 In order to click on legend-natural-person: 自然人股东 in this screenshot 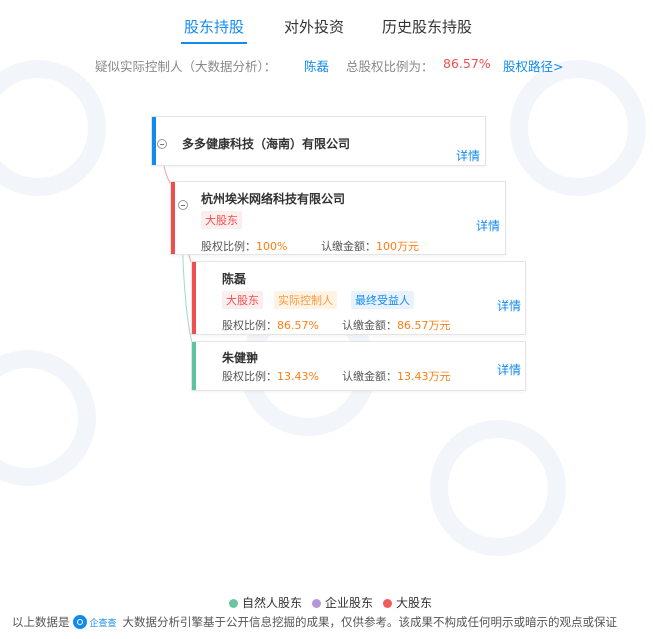, I will do `click(265, 602)`.